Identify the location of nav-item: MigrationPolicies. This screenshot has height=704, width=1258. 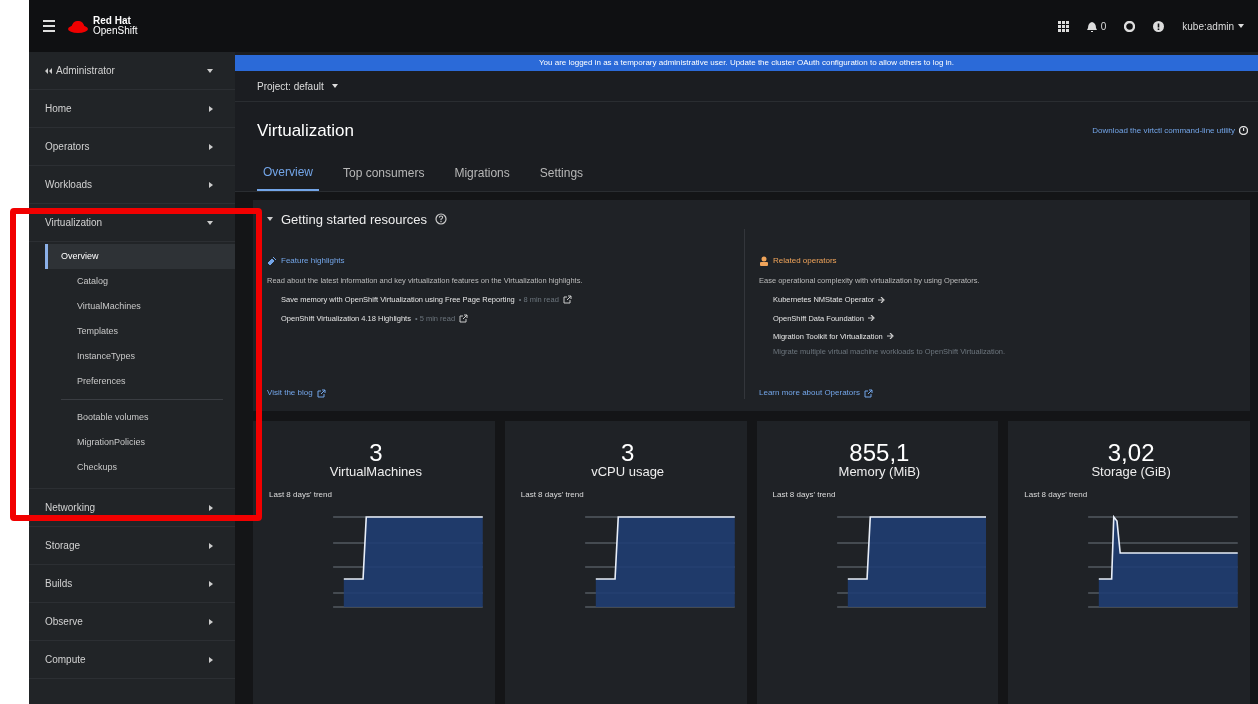
(140, 442).